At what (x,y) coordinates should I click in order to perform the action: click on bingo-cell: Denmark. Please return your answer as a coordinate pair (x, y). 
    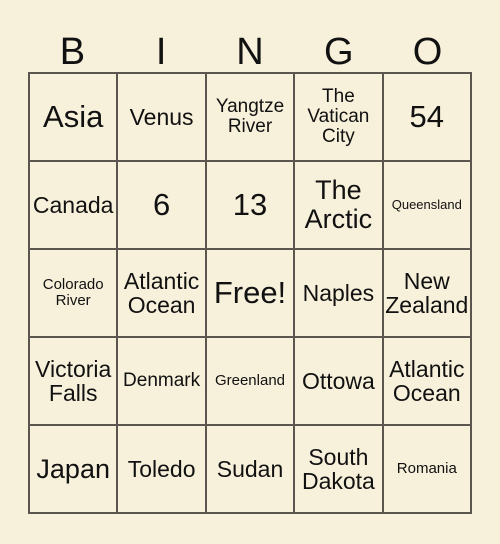
    Looking at the image, I should click on (162, 382).